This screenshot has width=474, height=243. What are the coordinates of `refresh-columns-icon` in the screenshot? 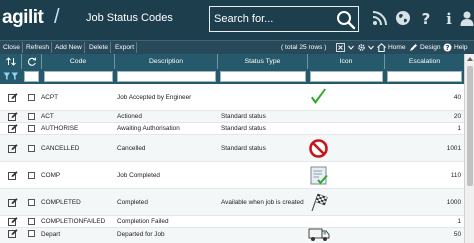 It's located at (32, 61).